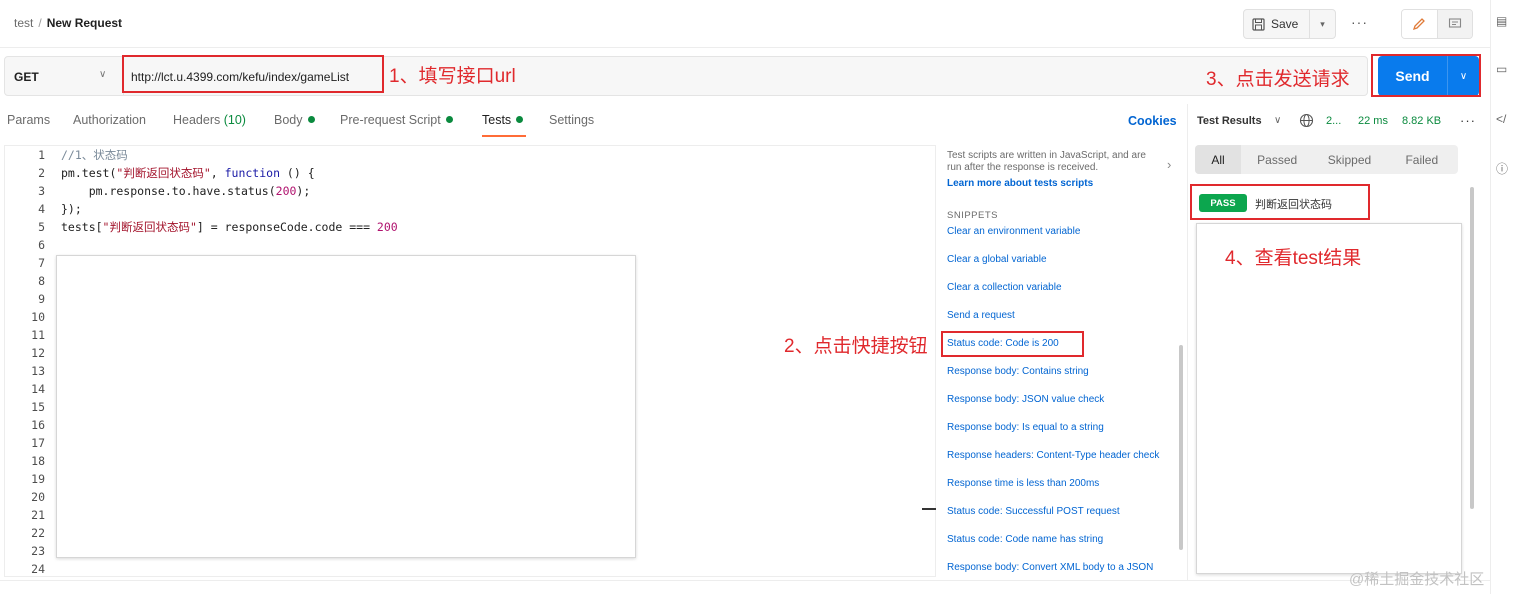 This screenshot has height=594, width=1515. Describe the element at coordinates (38, 335) in the screenshot. I see `line-number: 11` at that location.